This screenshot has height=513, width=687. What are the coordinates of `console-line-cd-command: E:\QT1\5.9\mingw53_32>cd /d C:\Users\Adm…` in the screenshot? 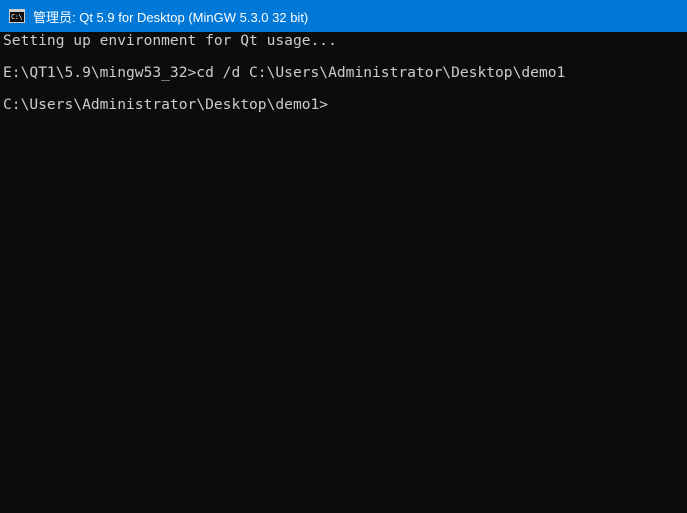 It's located at (284, 72).